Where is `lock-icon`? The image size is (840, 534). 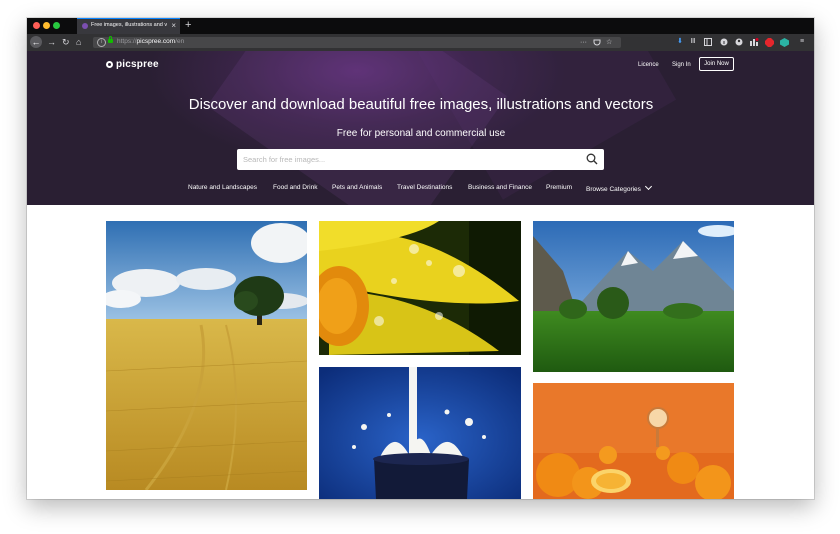
lock-icon is located at coordinates (110, 39).